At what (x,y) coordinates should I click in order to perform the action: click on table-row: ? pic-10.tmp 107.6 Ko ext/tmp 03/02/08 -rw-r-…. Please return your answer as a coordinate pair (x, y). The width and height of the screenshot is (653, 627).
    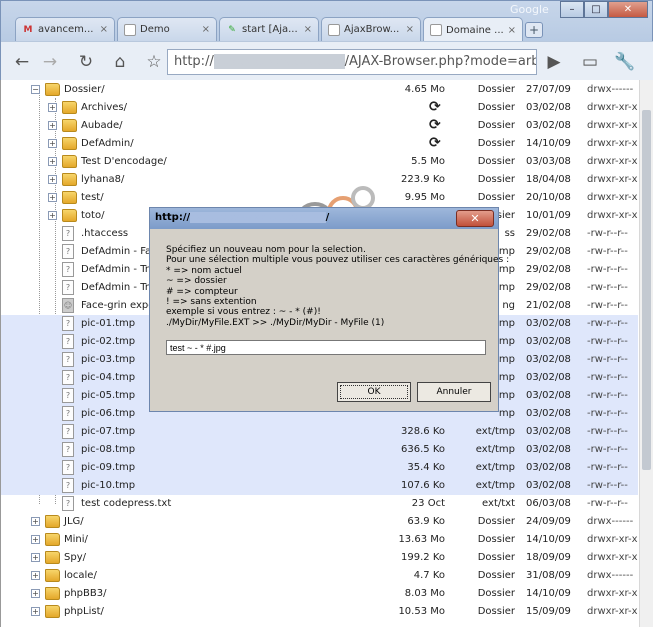
    Looking at the image, I should click on (319, 486).